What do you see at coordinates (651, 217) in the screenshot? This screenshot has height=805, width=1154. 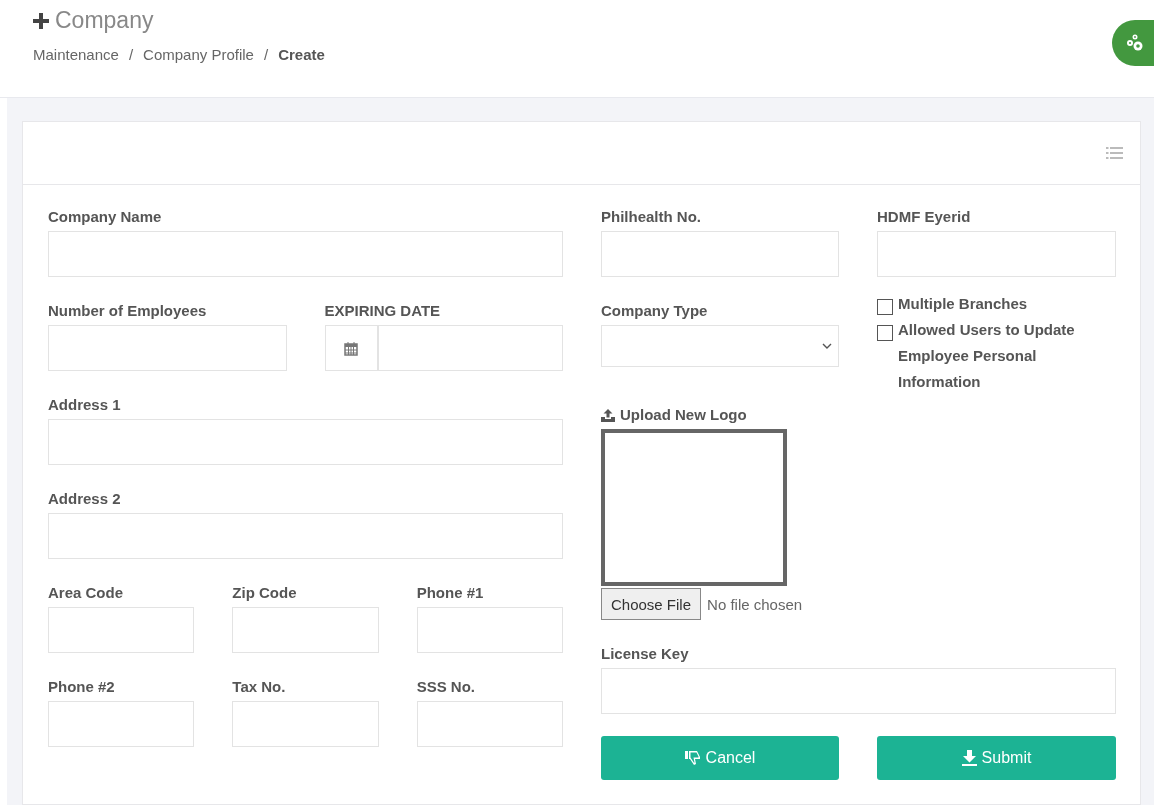 I see `field-label: Philhealth No.` at bounding box center [651, 217].